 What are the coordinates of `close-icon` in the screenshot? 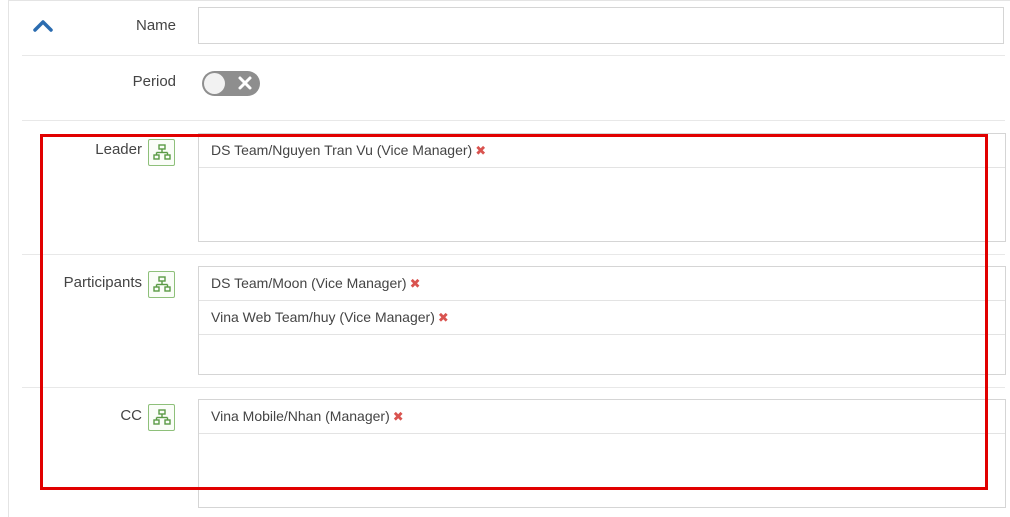 It's located at (245, 83).